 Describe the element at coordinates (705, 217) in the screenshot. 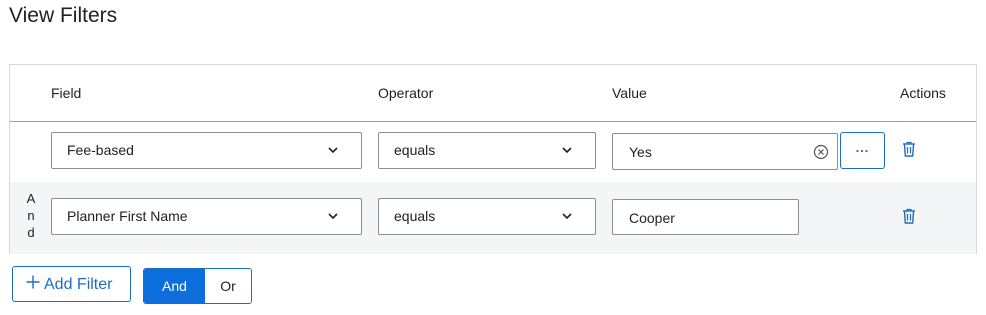

I see `value-input: Cooper` at that location.